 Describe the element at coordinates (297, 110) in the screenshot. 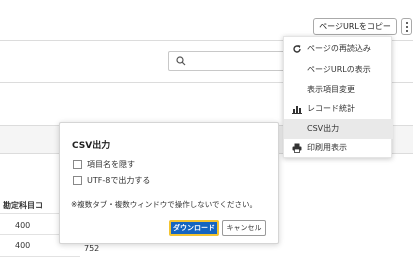

I see `bar-chart-icon` at that location.